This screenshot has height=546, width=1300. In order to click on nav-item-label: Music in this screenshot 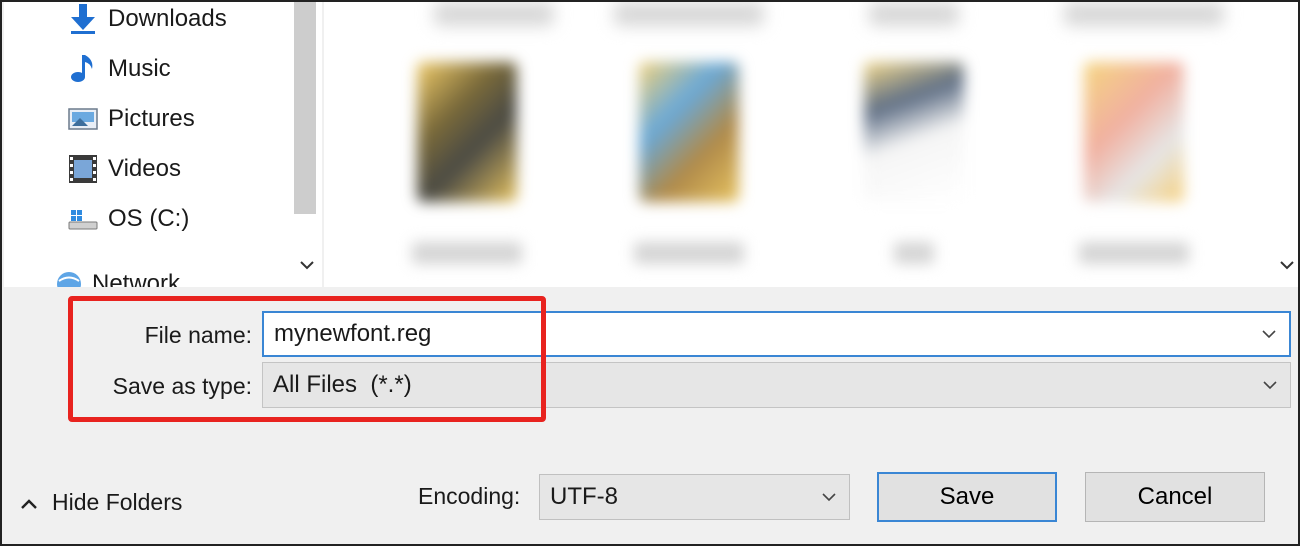, I will do `click(139, 68)`.